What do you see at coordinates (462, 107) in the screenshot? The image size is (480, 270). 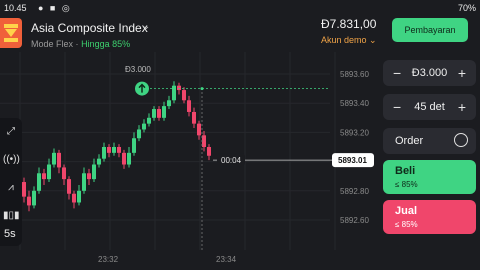 I see `duration-increase-button: +` at bounding box center [462, 107].